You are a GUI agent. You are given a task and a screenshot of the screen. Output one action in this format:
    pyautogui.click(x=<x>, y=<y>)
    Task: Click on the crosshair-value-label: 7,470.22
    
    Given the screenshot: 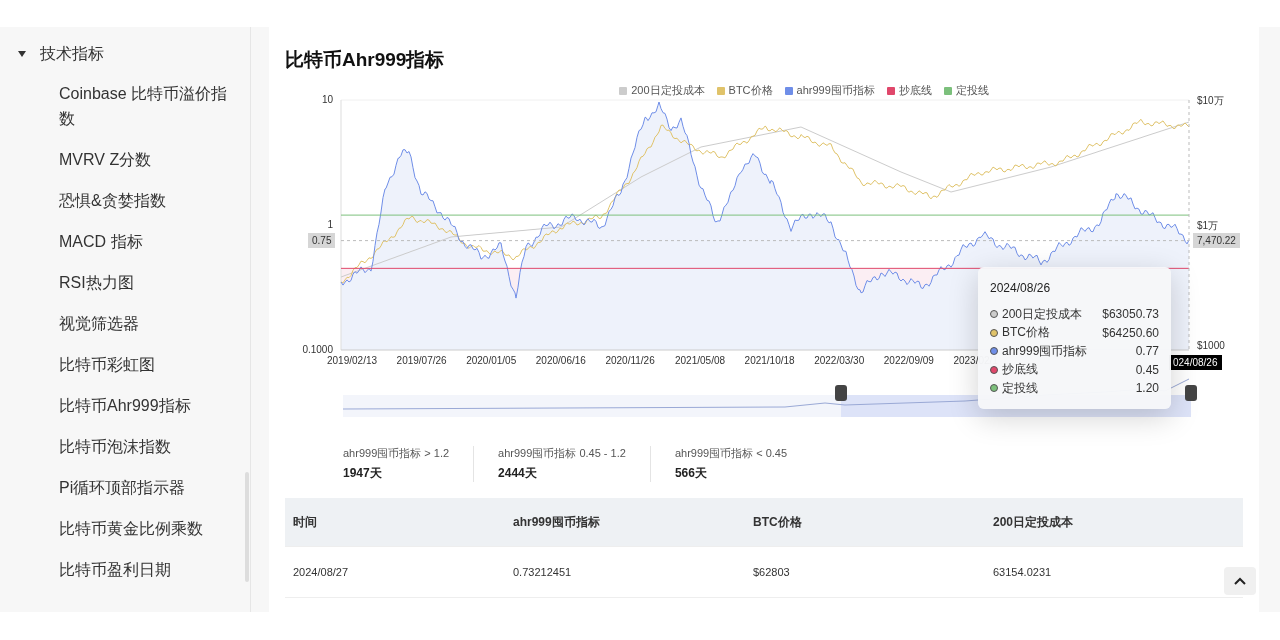 What is the action you would take?
    pyautogui.click(x=1216, y=240)
    